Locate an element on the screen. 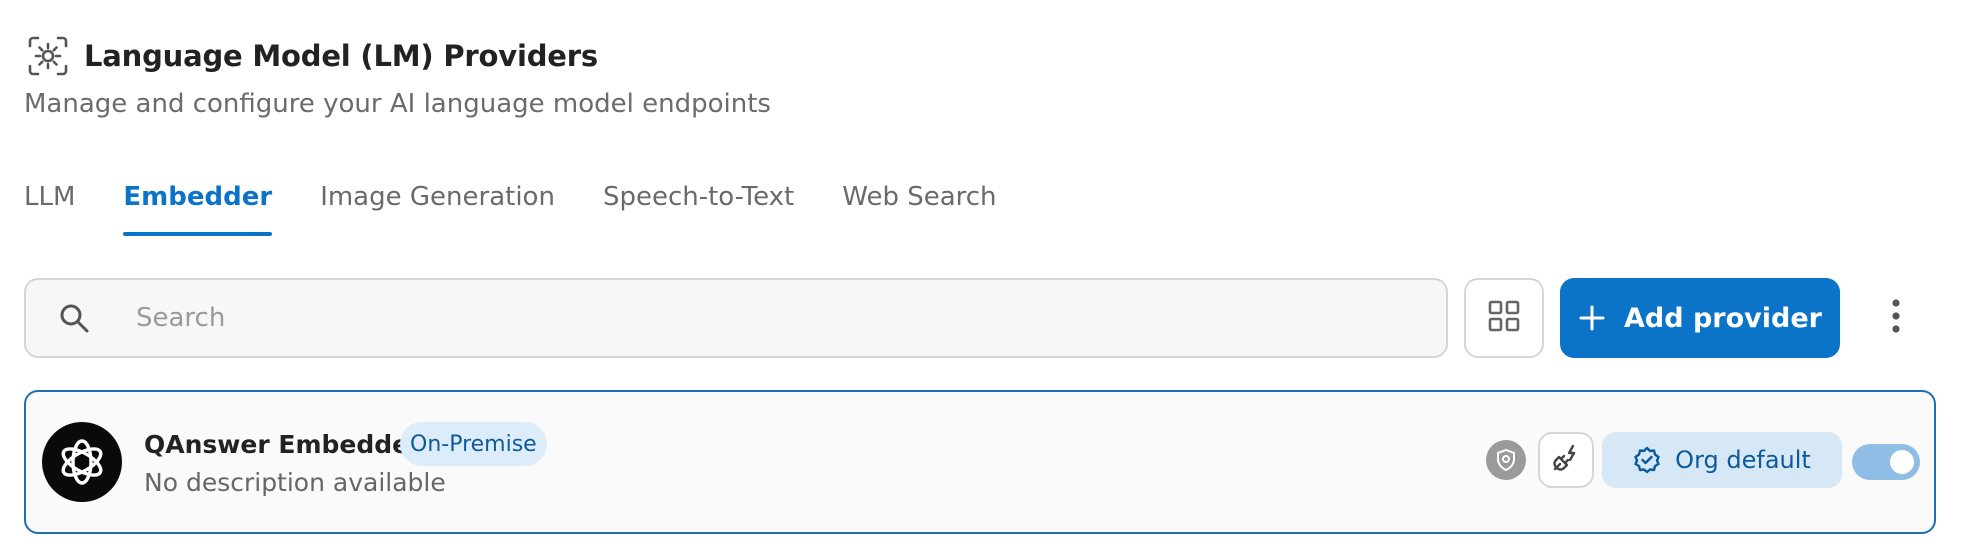 Image resolution: width=1962 pixels, height=540 pixels. toggle-knob is located at coordinates (1902, 462).